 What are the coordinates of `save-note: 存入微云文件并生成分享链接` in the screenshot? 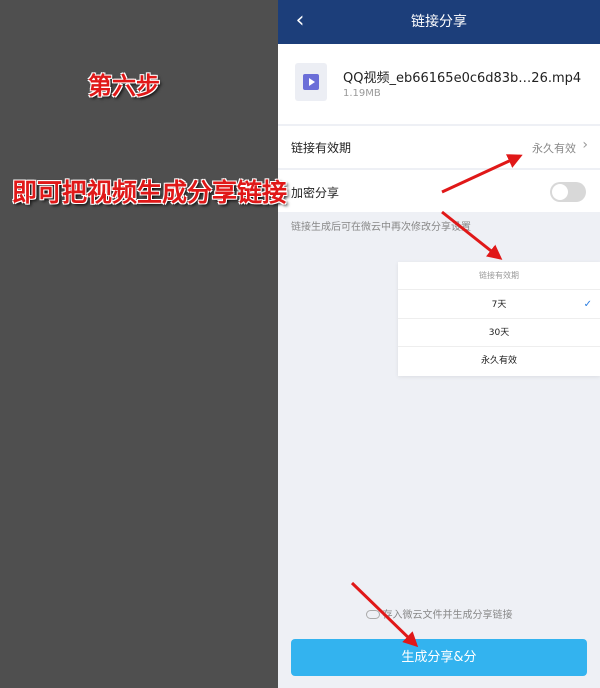 It's located at (439, 613).